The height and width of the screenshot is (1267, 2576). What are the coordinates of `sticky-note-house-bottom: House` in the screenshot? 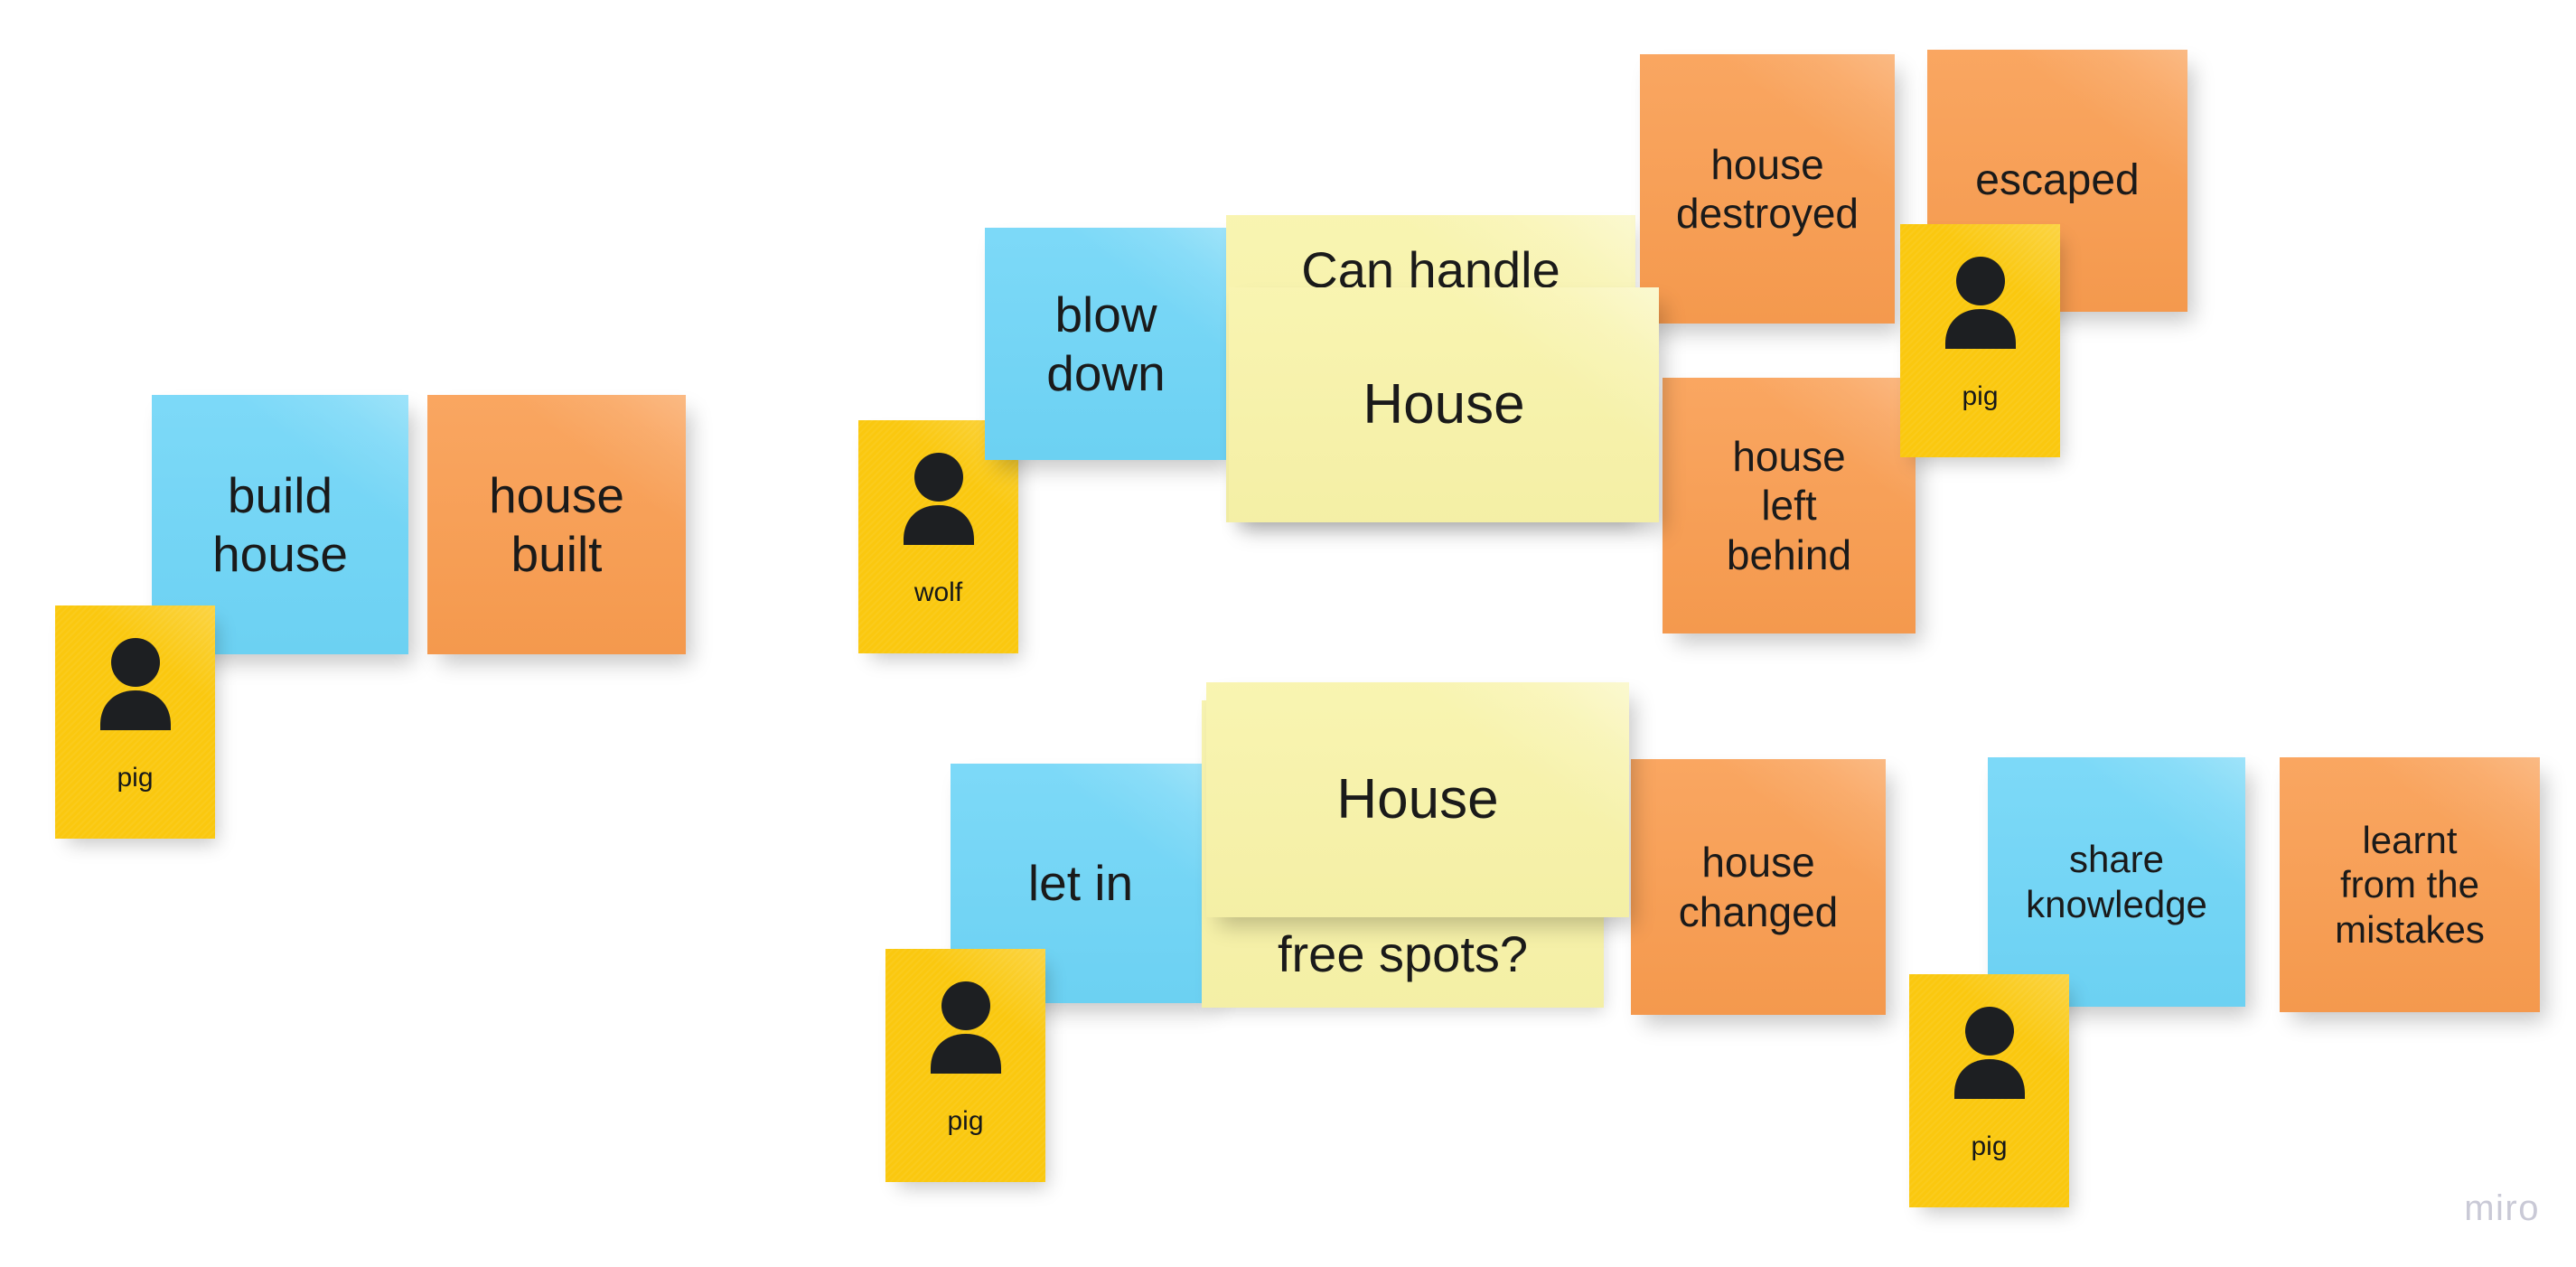 It's located at (1417, 799).